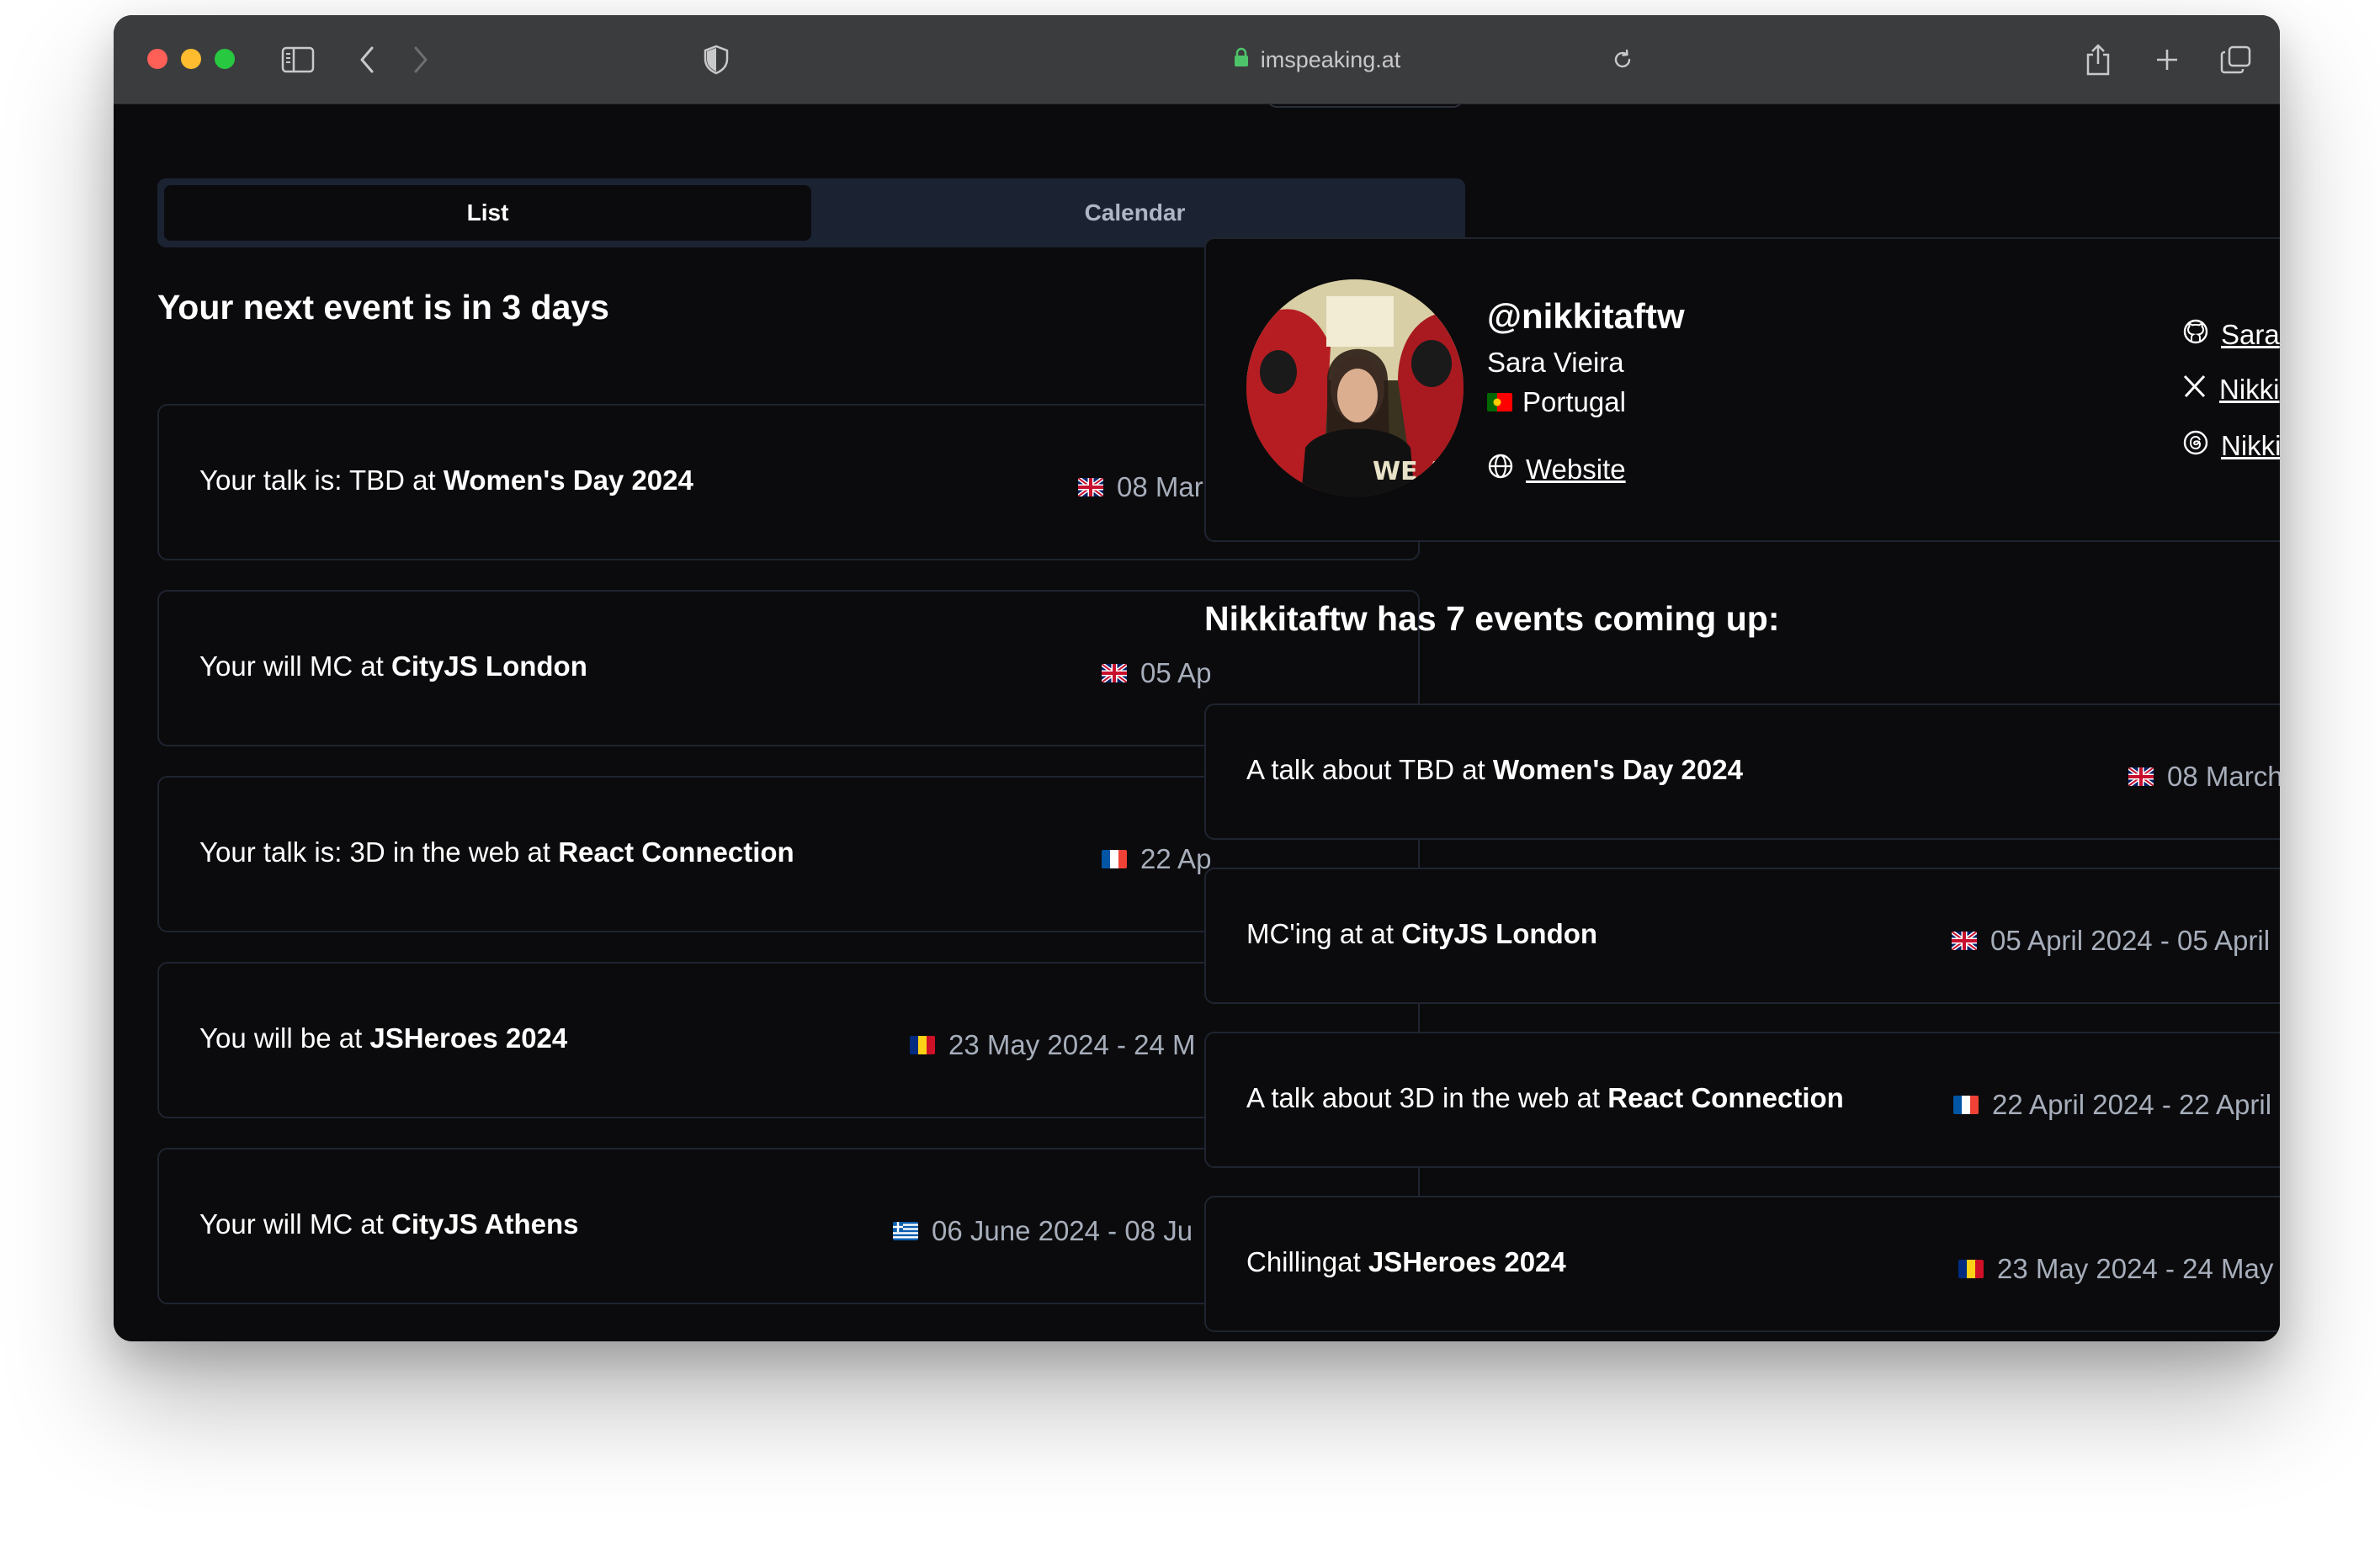 This screenshot has width=2380, height=1545. What do you see at coordinates (1500, 470) in the screenshot?
I see `globe-icon` at bounding box center [1500, 470].